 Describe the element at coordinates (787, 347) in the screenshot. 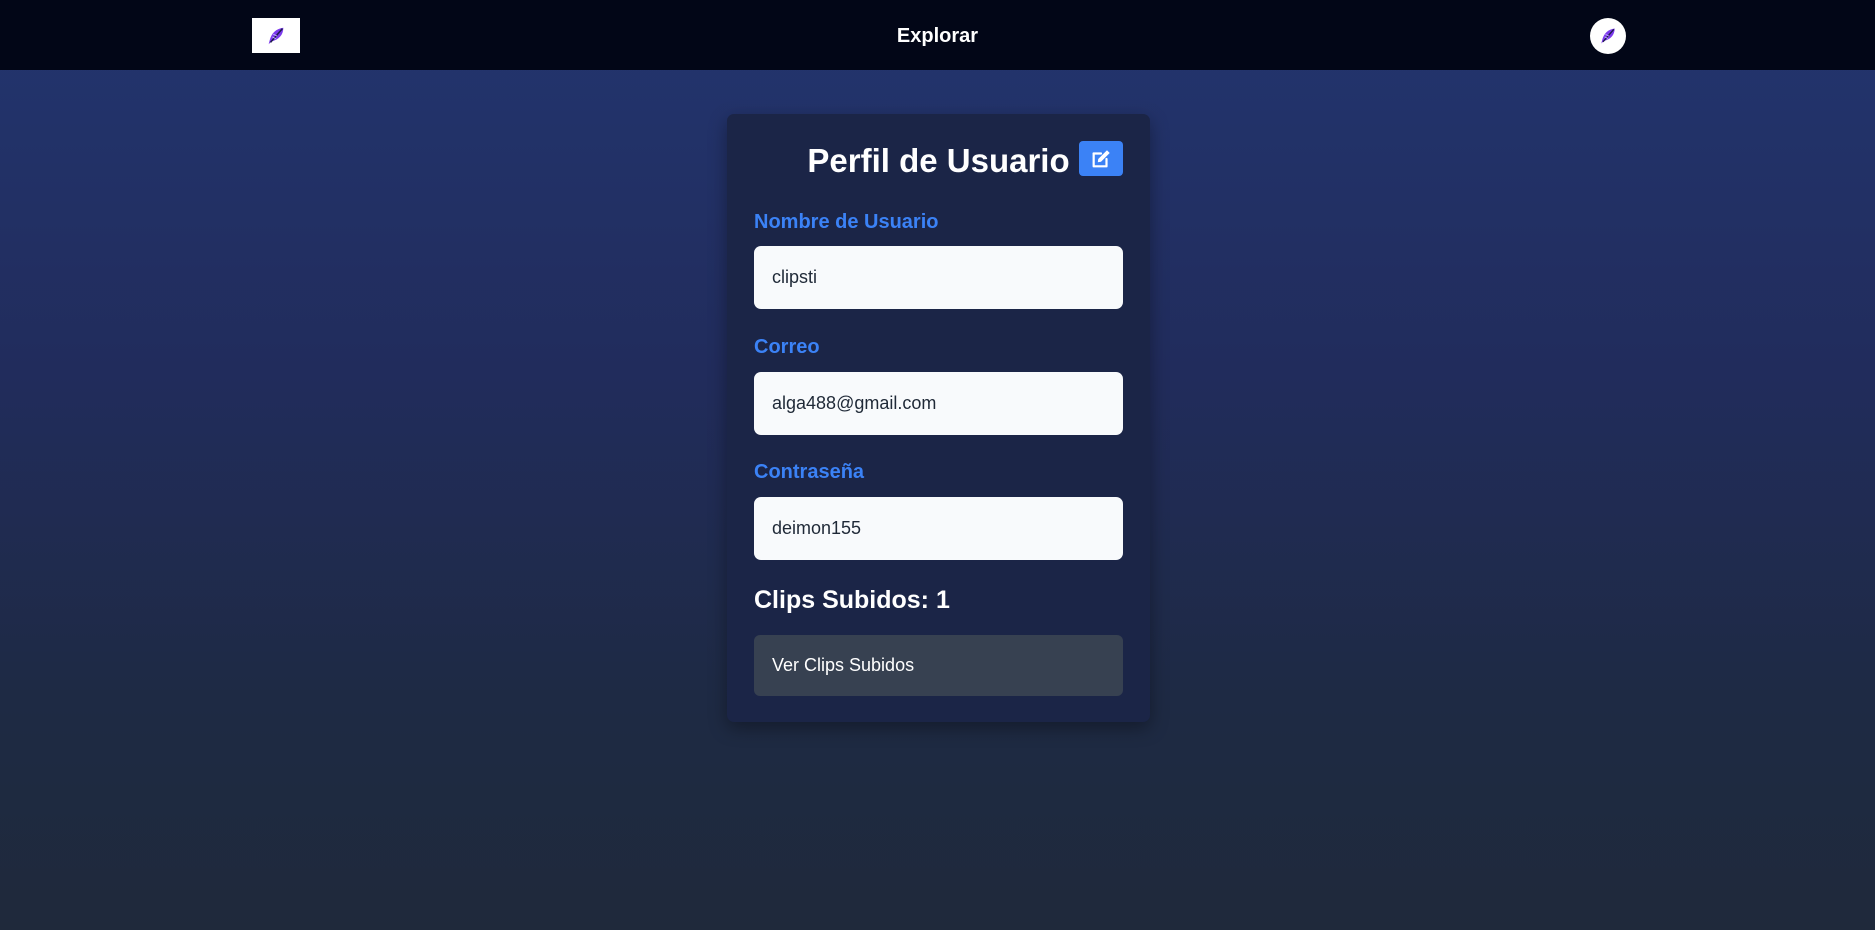

I see `email-label: Correo` at that location.